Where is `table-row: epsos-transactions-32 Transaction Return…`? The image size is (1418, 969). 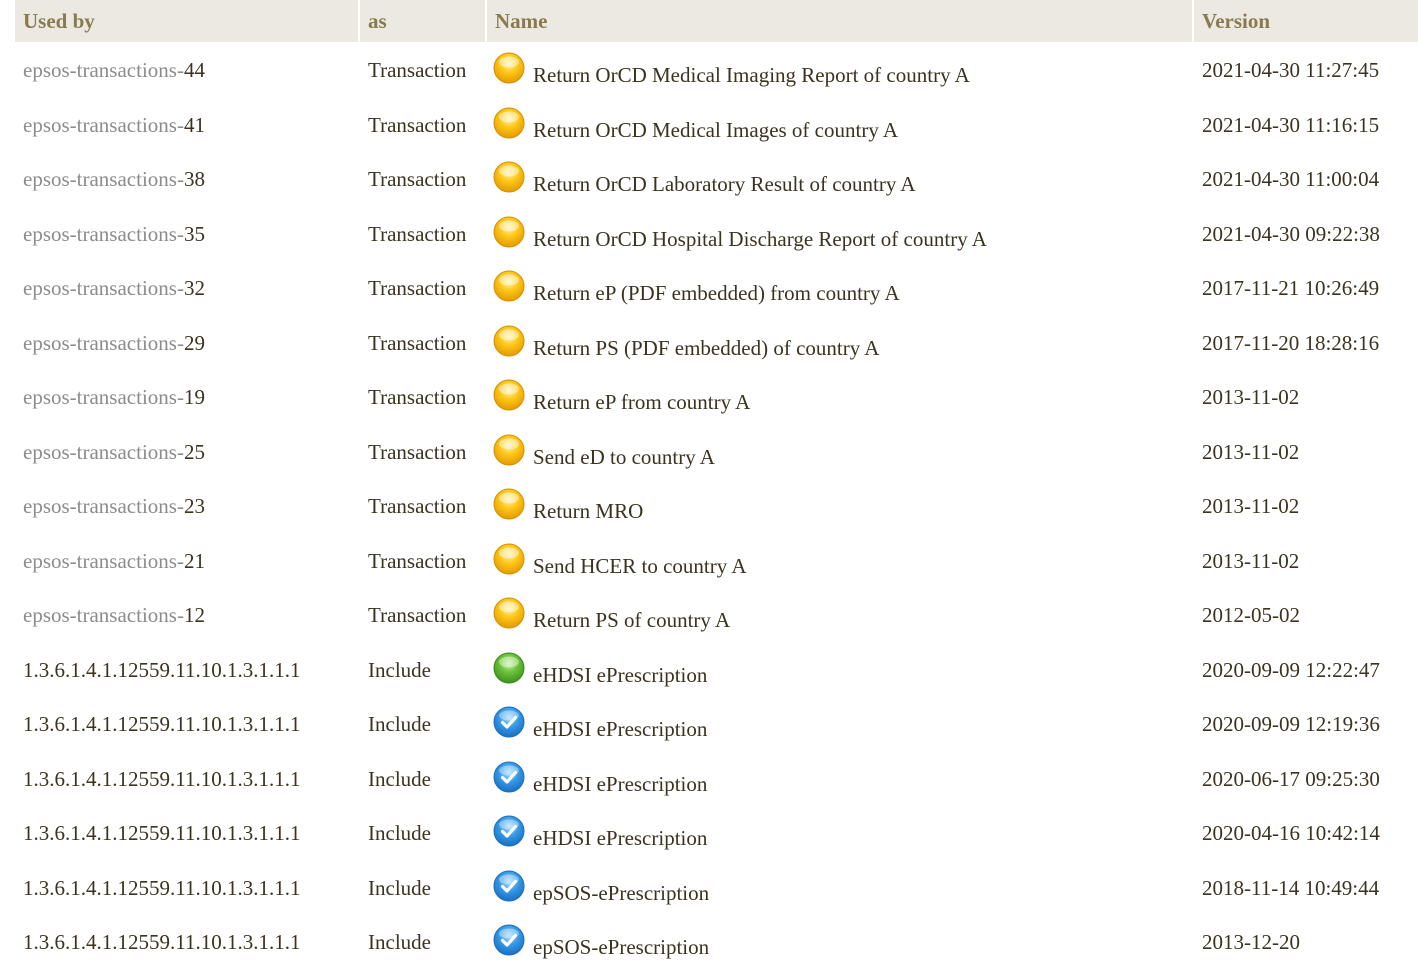 table-row: epsos-transactions-32 Transaction Return… is located at coordinates (716, 287).